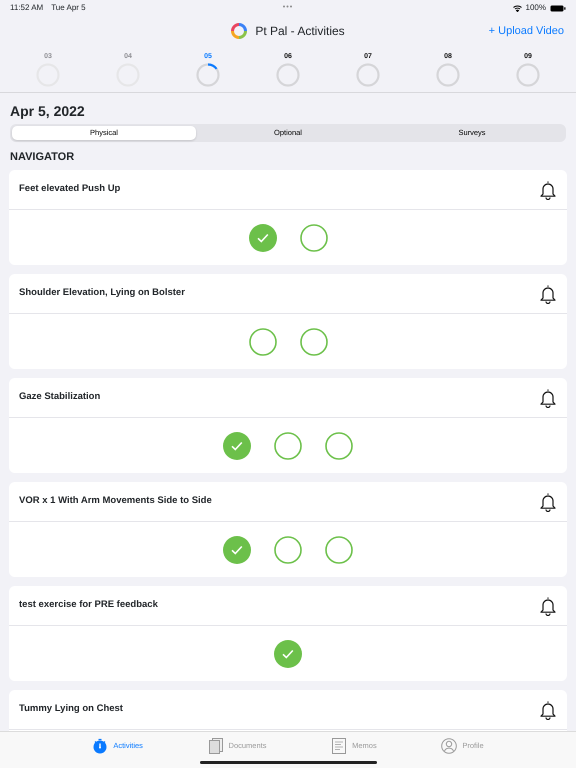  Describe the element at coordinates (526, 31) in the screenshot. I see `upload-video-link: + Upload Video` at that location.